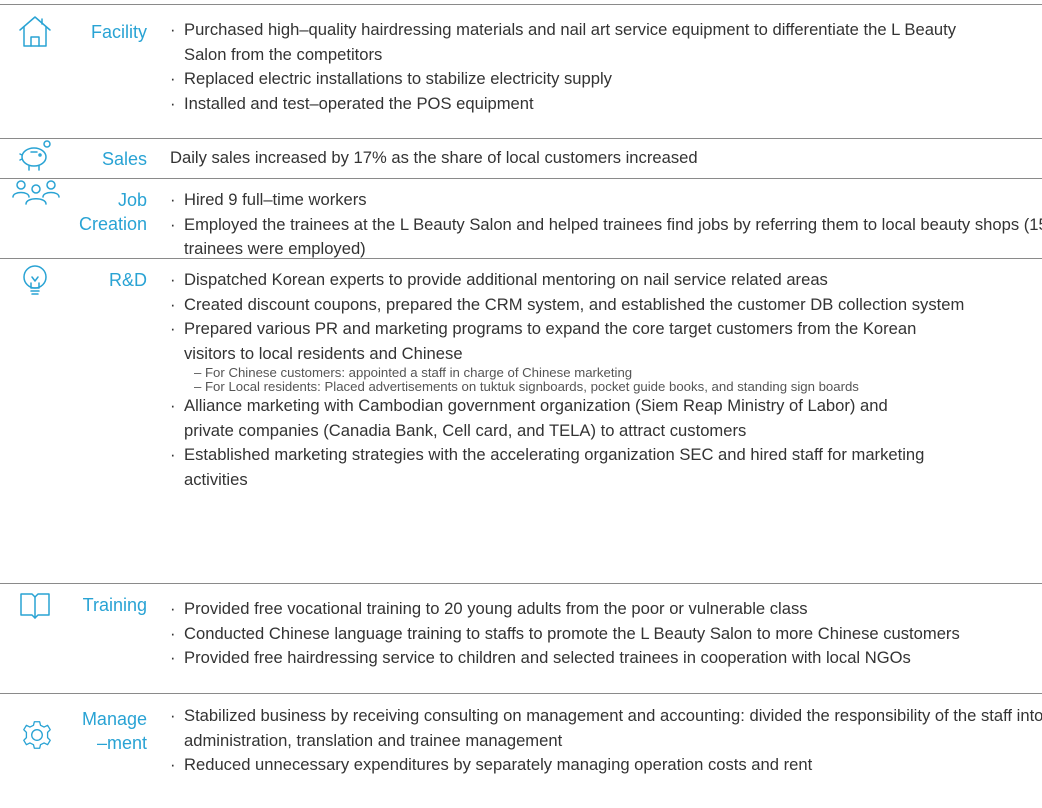 This screenshot has width=1042, height=808. Describe the element at coordinates (35, 281) in the screenshot. I see `lightbulb-icon` at that location.